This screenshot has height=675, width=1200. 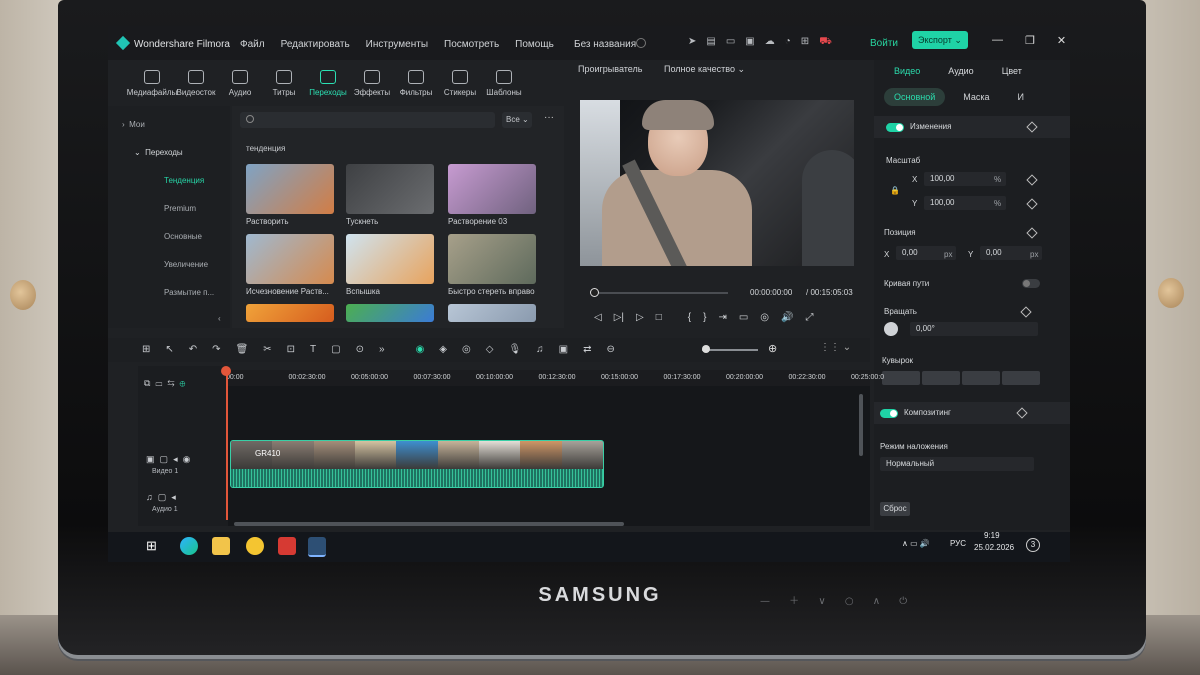 What do you see at coordinates (317, 547) in the screenshot?
I see `filmora-taskbar-icon` at bounding box center [317, 547].